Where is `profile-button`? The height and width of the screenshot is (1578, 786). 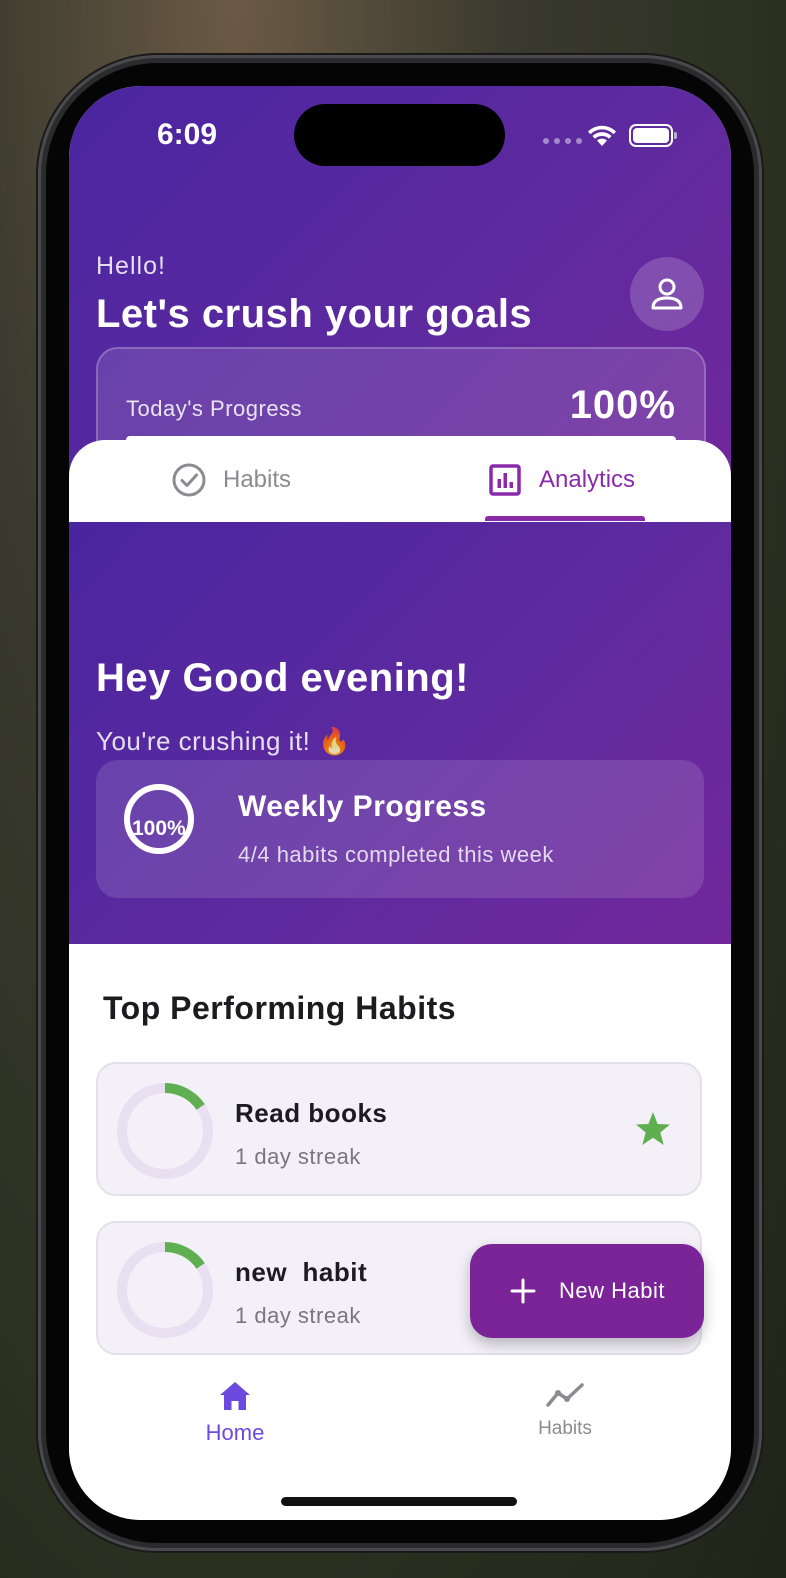 profile-button is located at coordinates (667, 294).